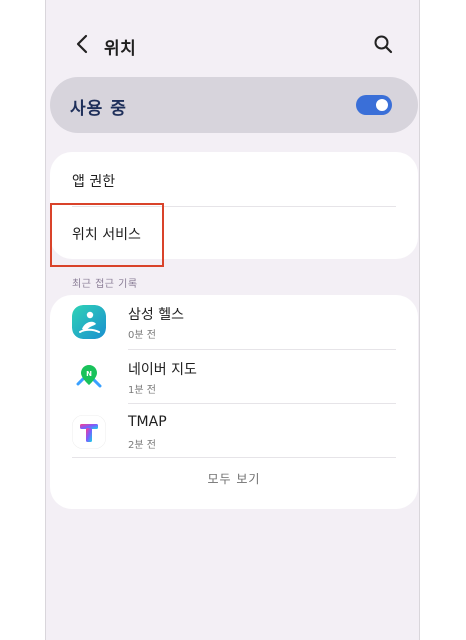 The image size is (466, 640). What do you see at coordinates (234, 233) in the screenshot?
I see `location-services-item: 위치 서비스` at bounding box center [234, 233].